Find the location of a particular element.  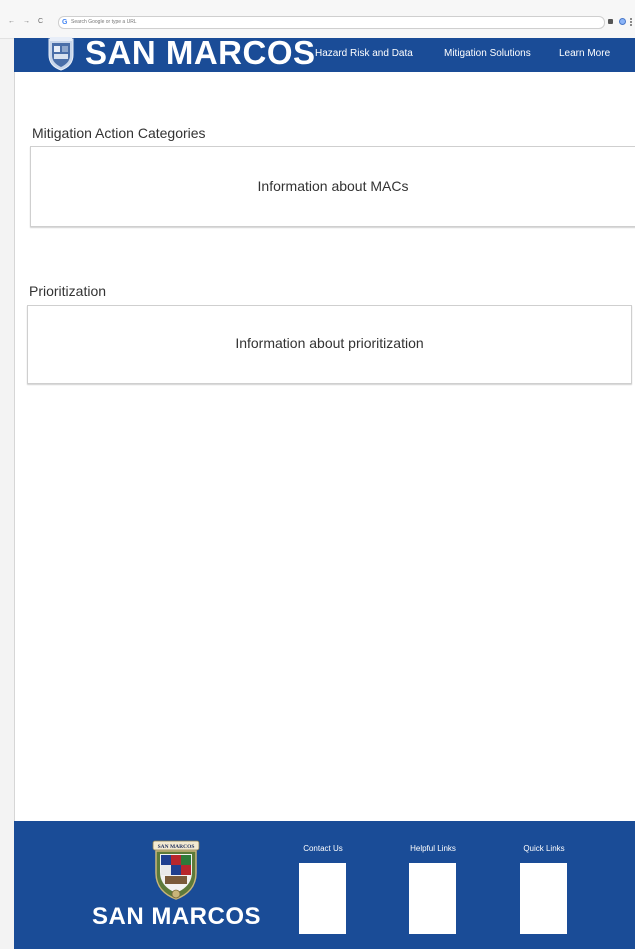

address-bar: G Search Google or type a URL is located at coordinates (331, 22).